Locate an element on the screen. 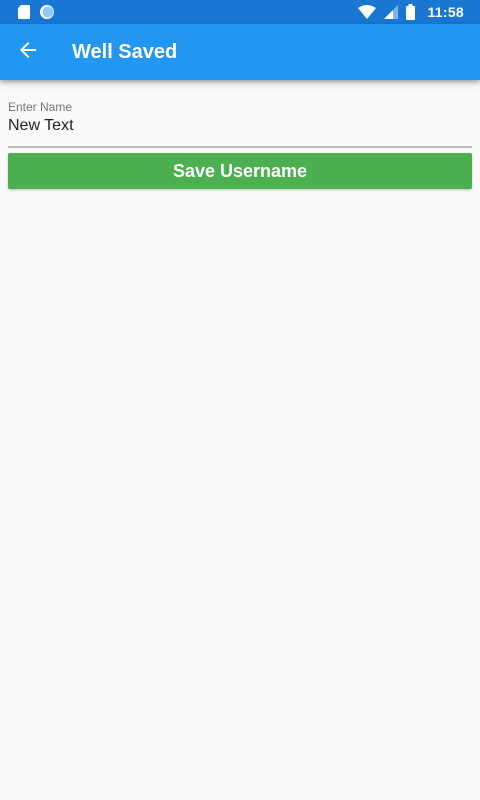 This screenshot has height=800, width=480. arrow-back-icon is located at coordinates (28, 52).